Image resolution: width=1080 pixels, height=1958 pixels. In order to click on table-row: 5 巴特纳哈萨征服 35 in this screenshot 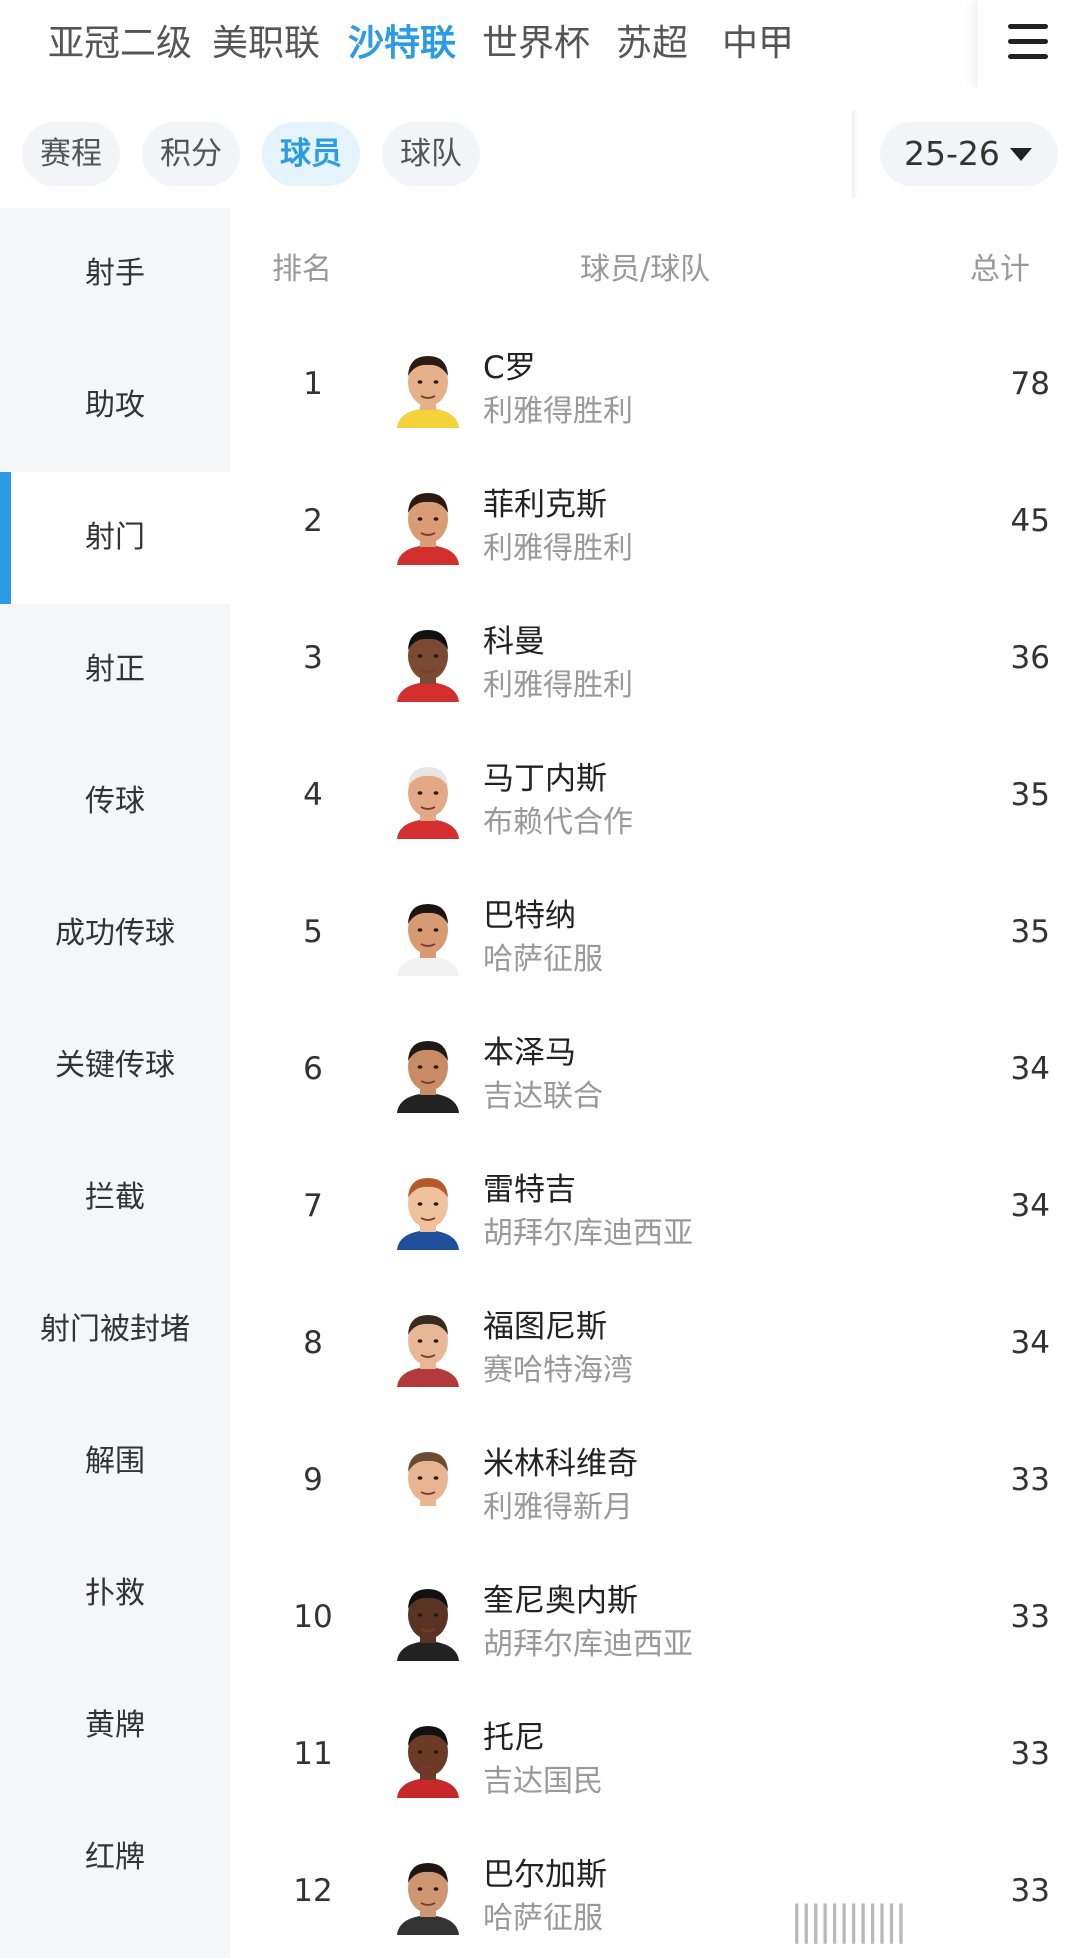, I will do `click(655, 934)`.